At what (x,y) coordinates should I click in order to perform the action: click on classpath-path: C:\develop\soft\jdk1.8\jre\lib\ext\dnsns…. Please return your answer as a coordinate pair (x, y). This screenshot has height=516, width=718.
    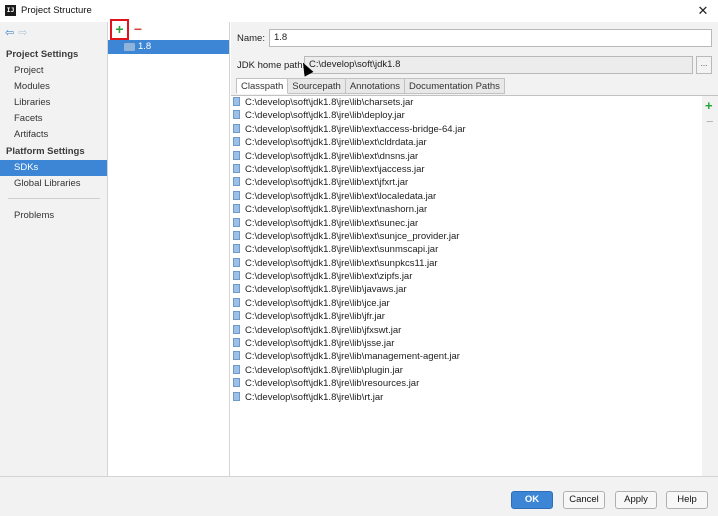
    Looking at the image, I should click on (332, 156).